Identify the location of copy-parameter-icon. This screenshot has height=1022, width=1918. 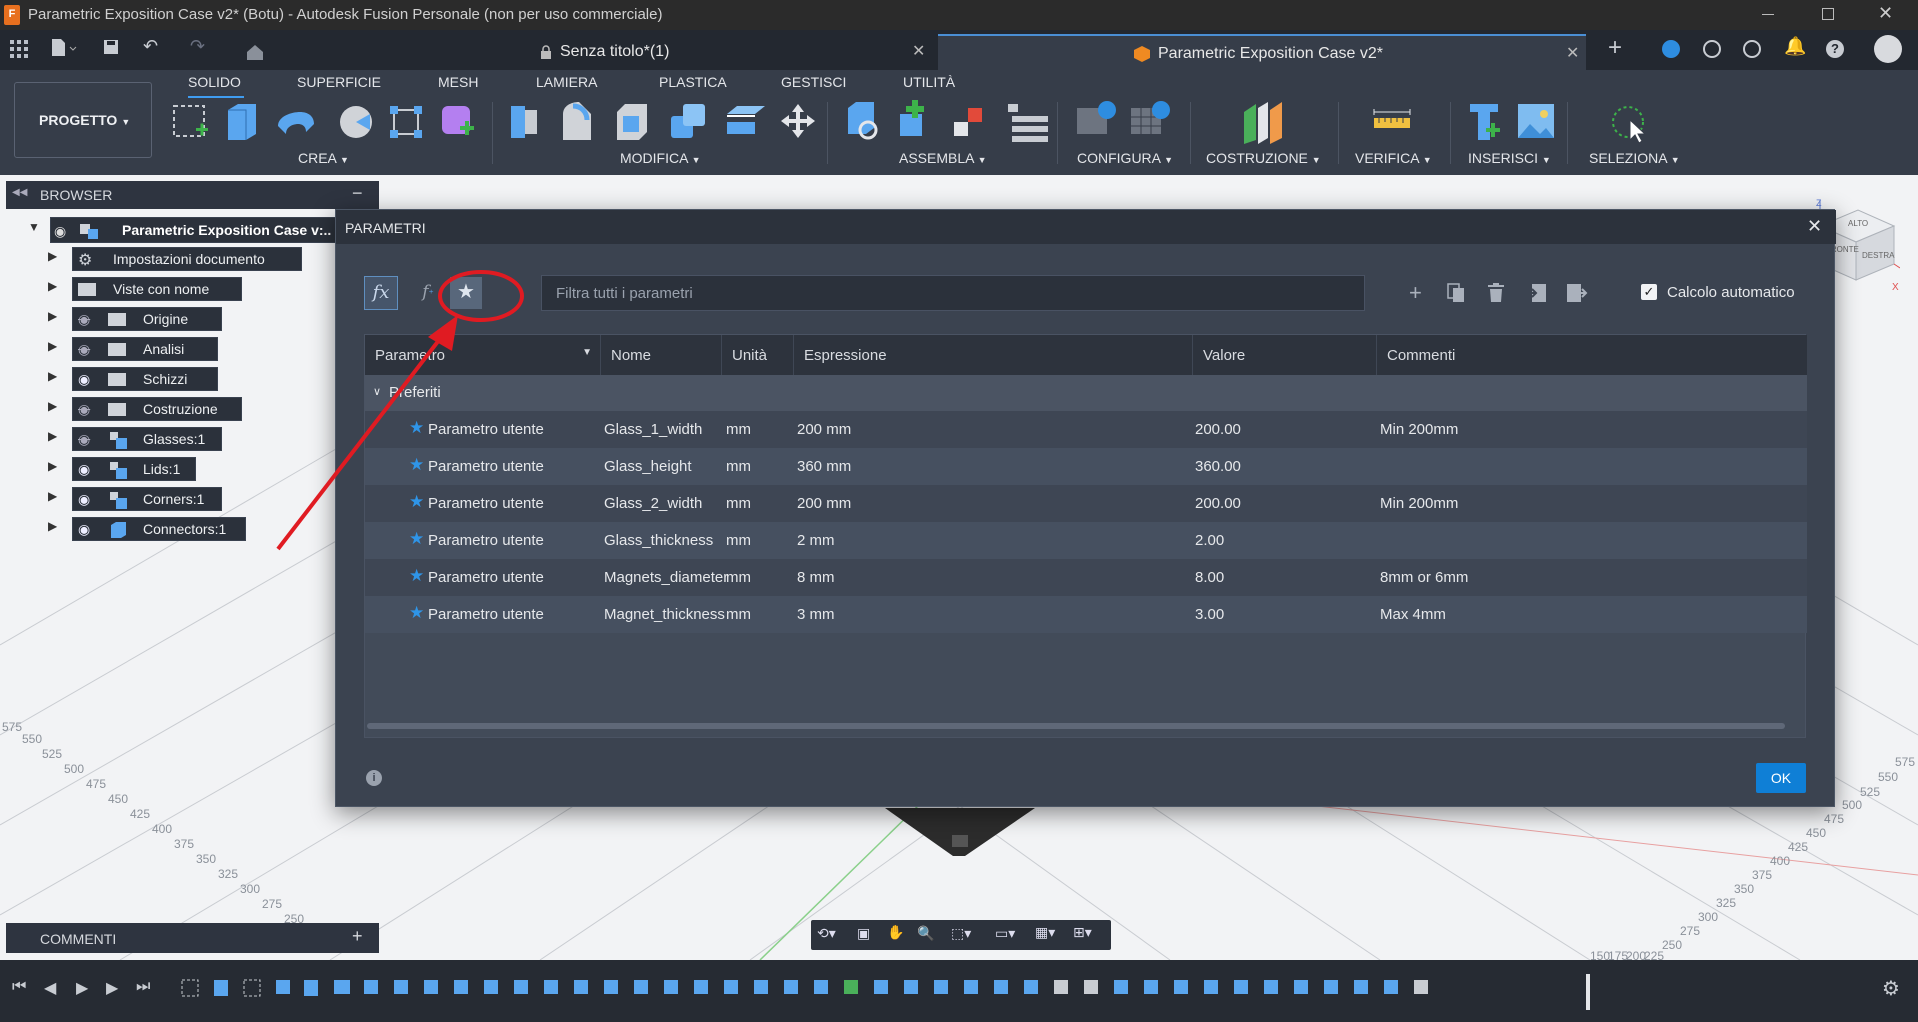
(1456, 293).